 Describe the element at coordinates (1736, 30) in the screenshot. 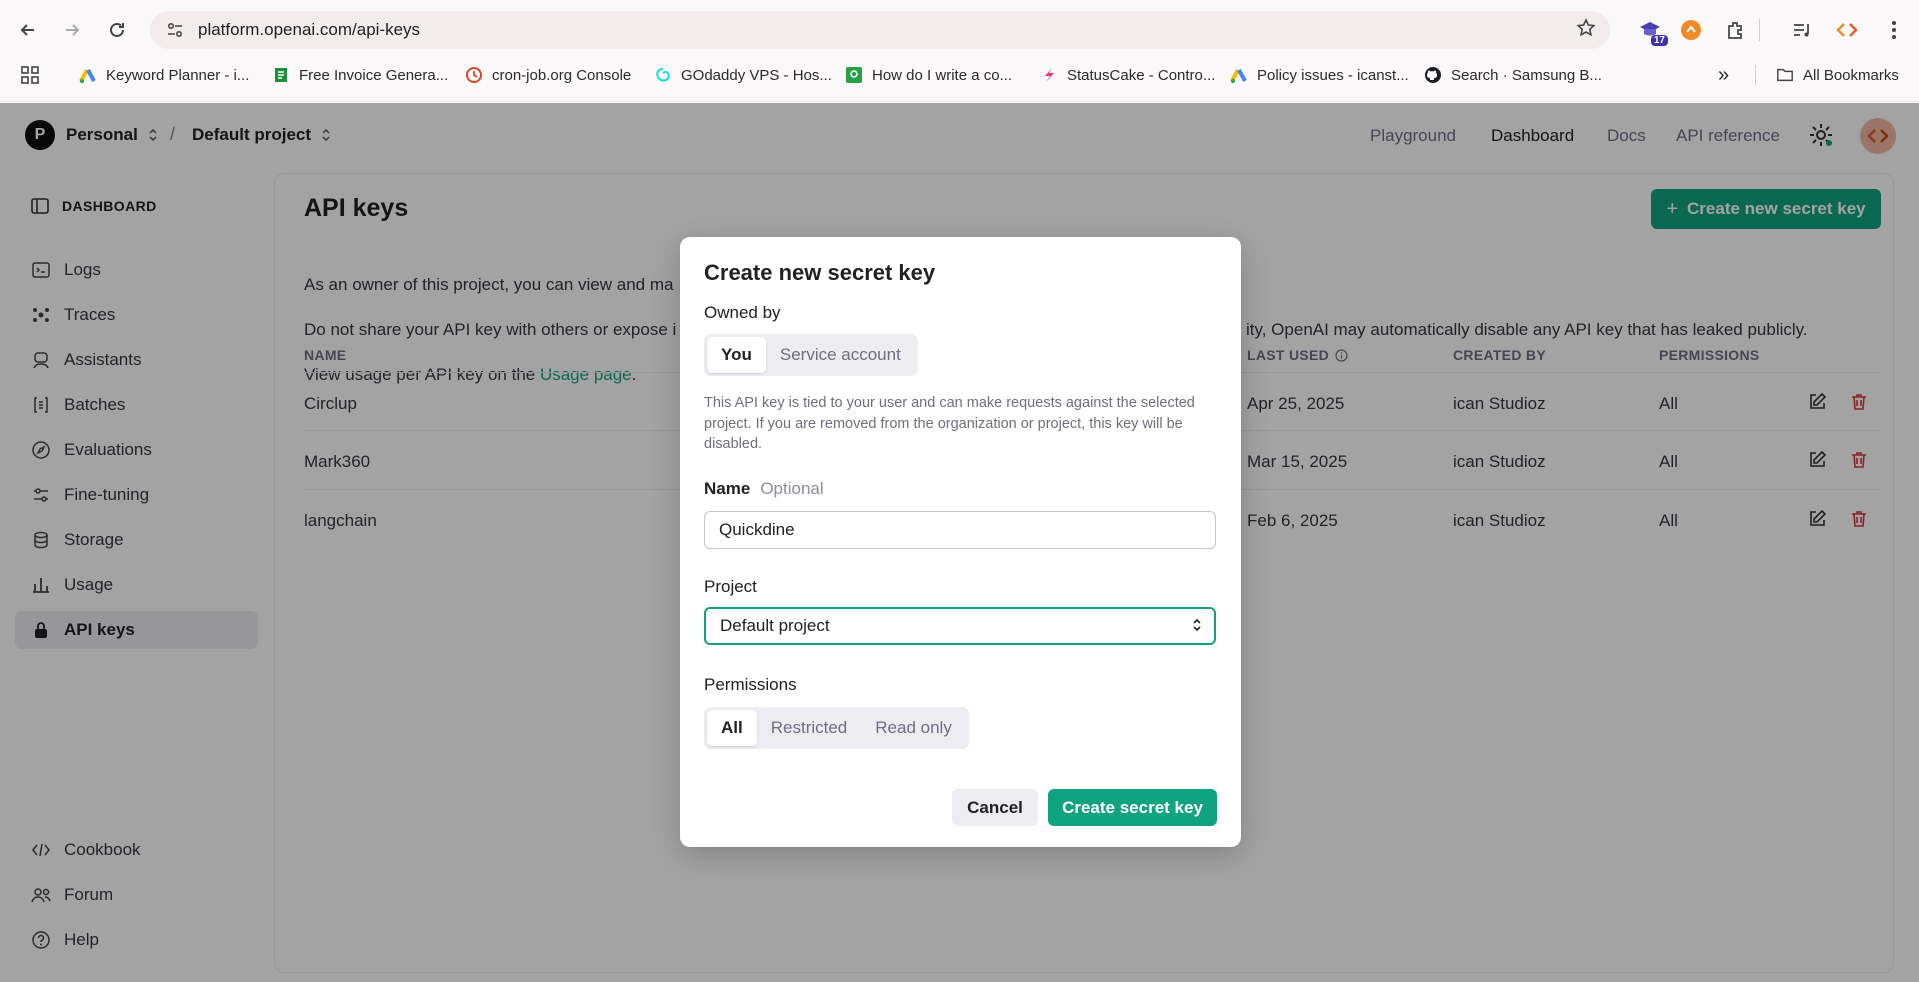

I see `extensions-puzzle-icon` at that location.